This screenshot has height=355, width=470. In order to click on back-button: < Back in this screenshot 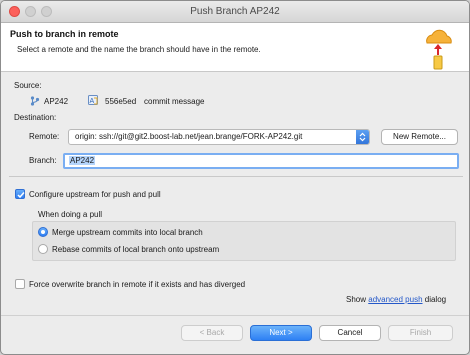, I will do `click(212, 333)`.